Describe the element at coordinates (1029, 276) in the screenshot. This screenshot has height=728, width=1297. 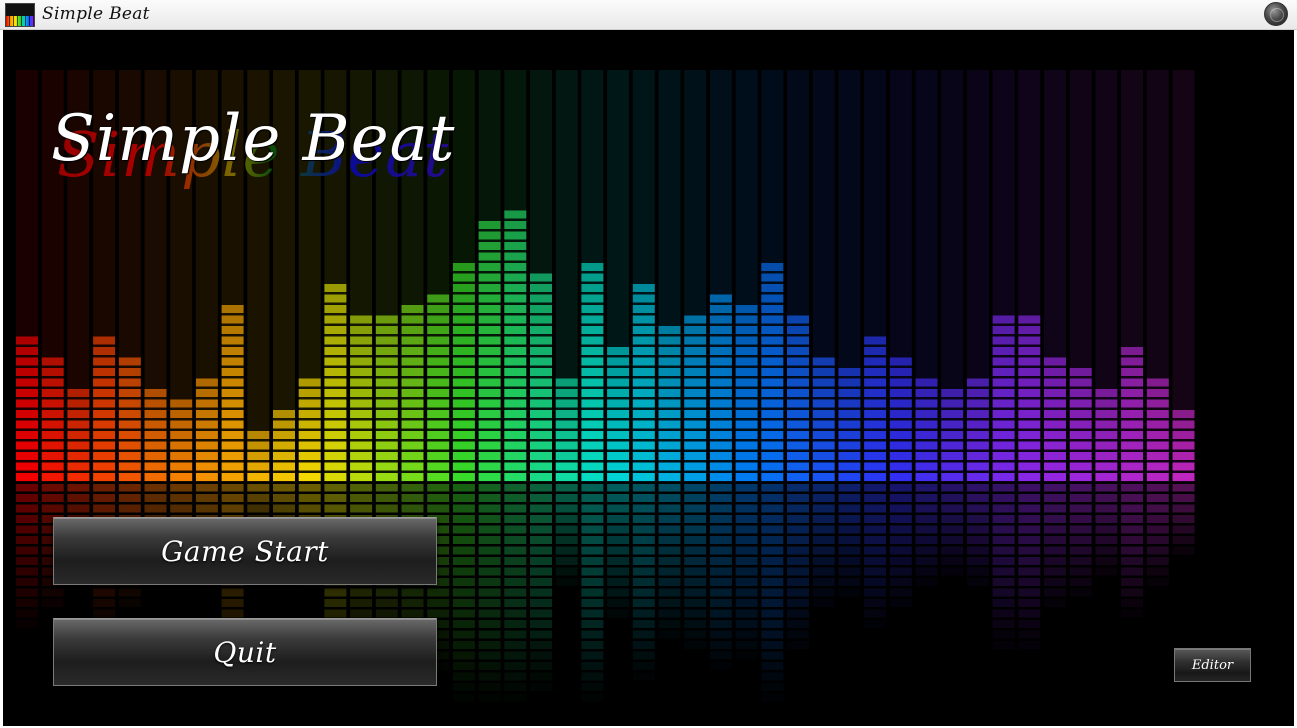
I see `equalizer-glow` at that location.